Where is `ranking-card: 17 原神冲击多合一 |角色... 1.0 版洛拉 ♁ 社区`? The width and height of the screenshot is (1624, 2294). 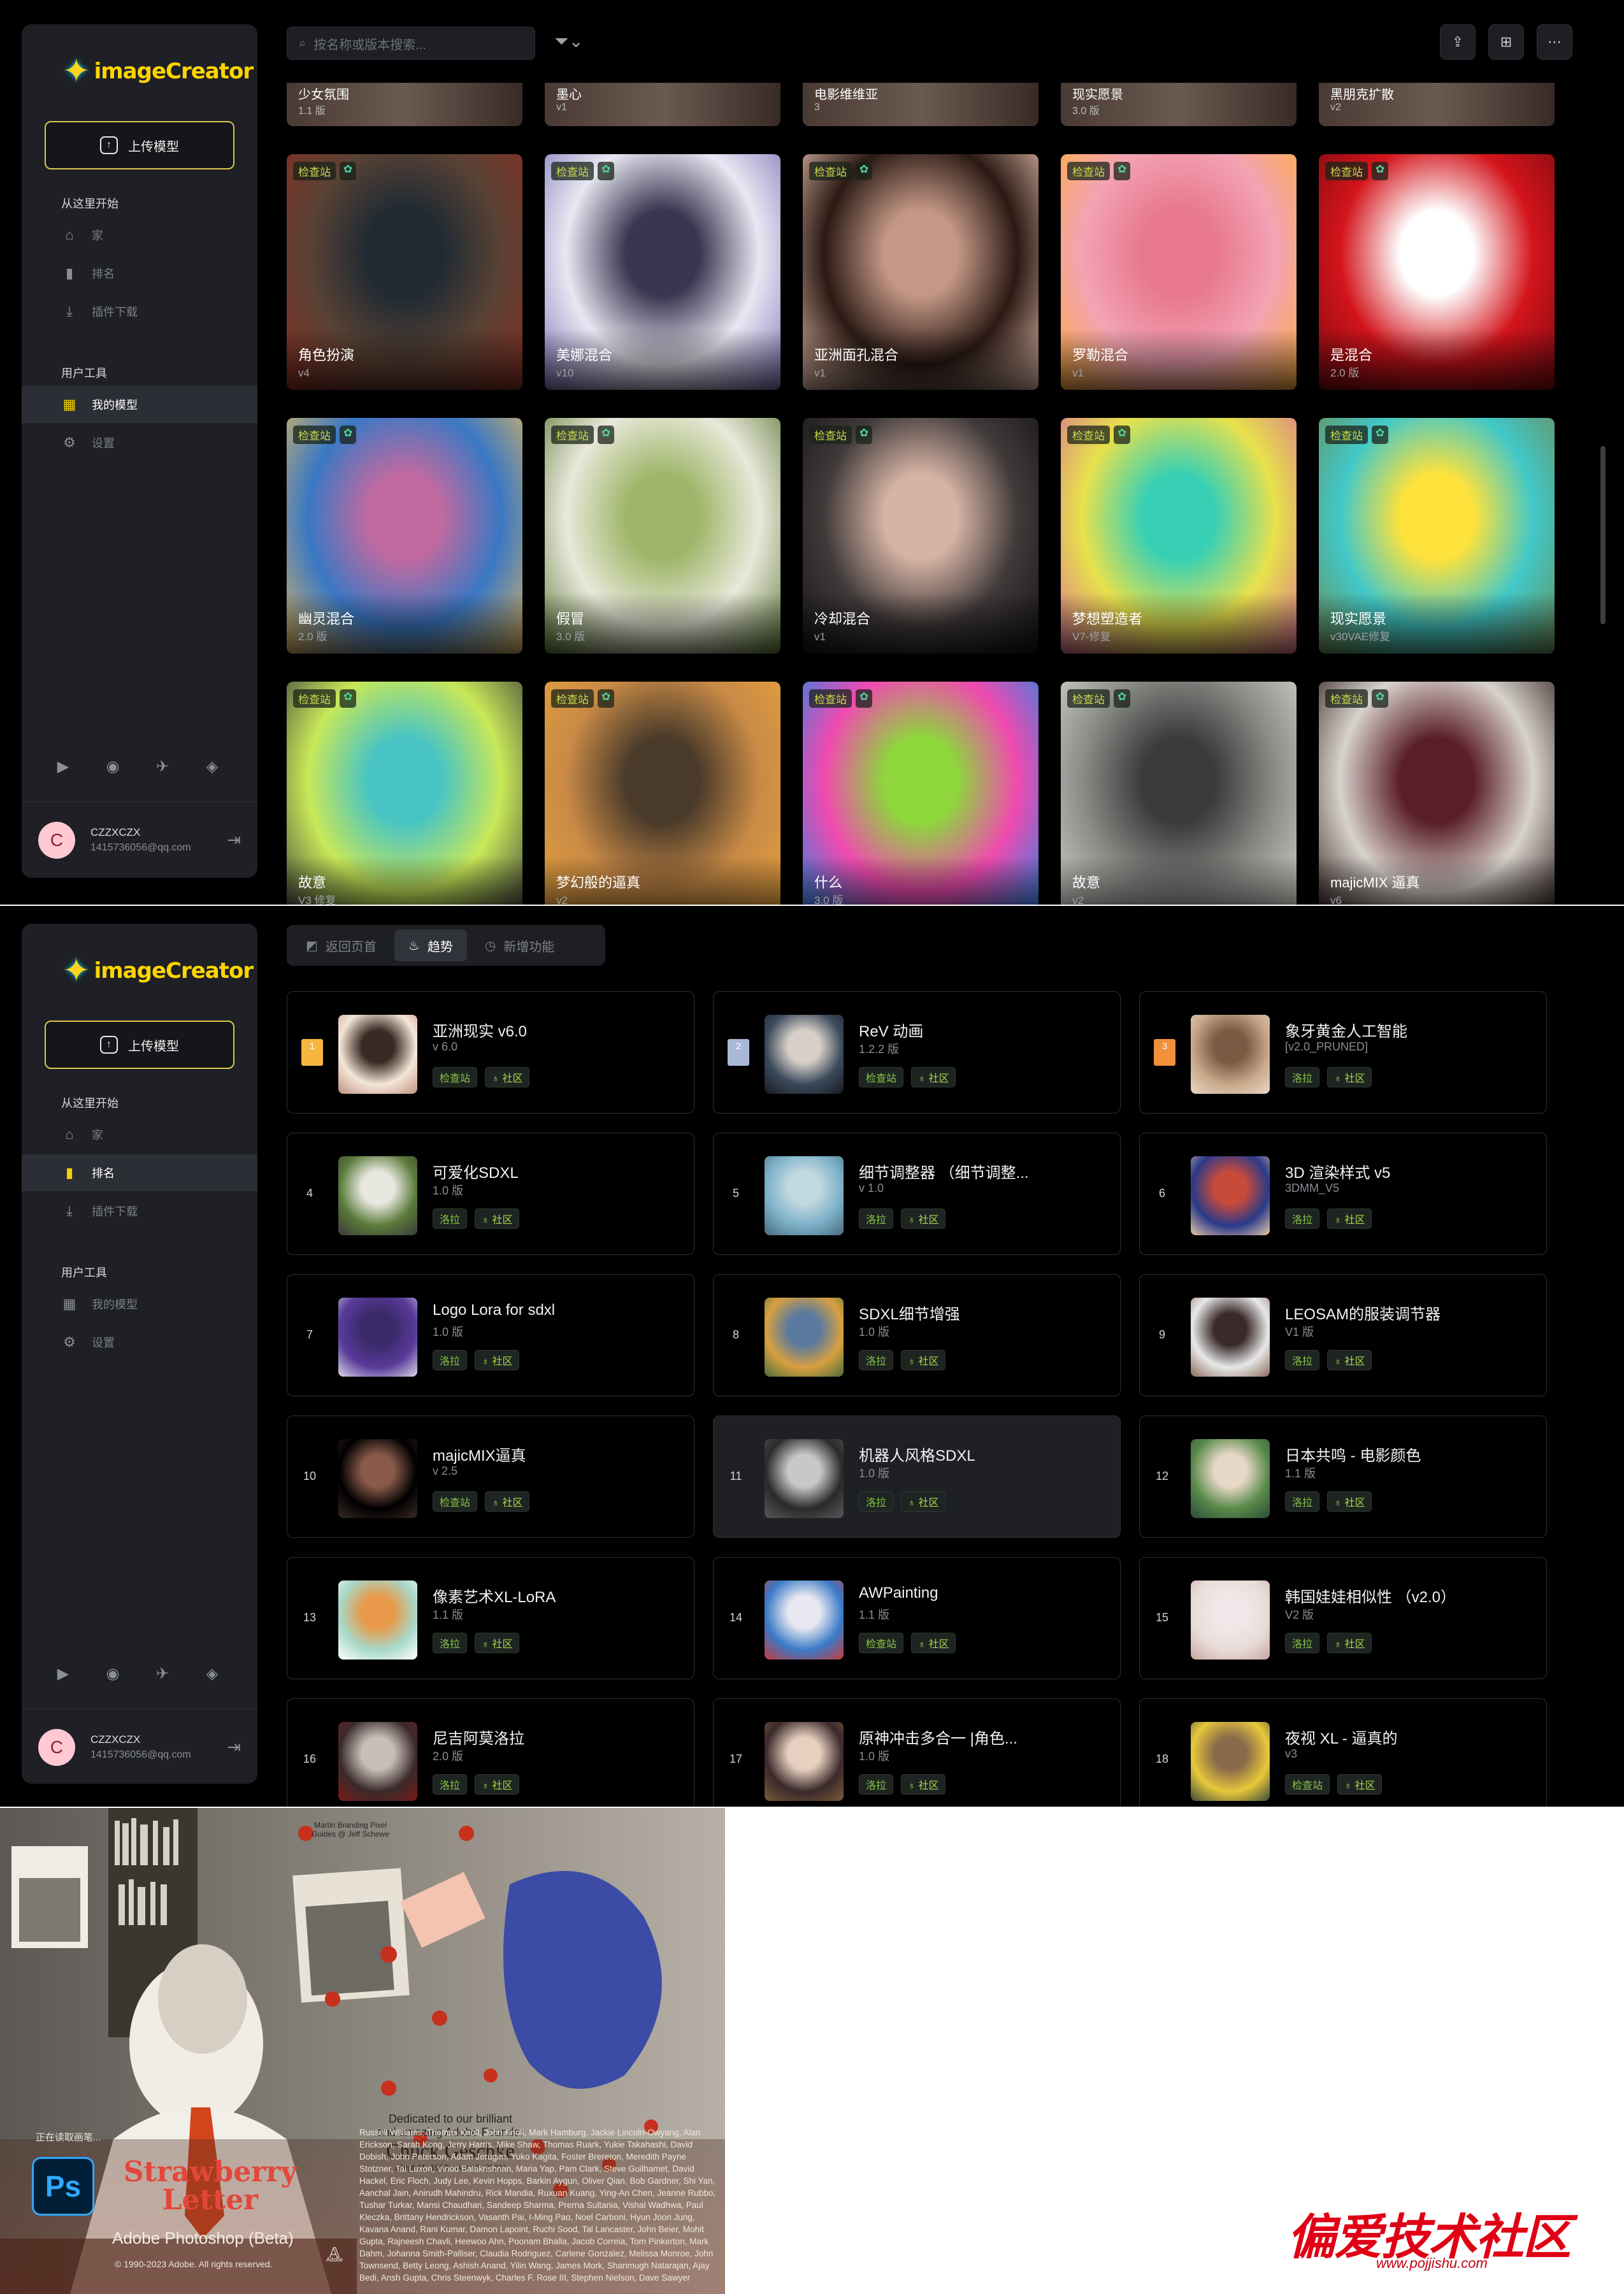 ranking-card: 17 原神冲击多合一 |角色... 1.0 版洛拉 ♁ 社区 is located at coordinates (917, 1752).